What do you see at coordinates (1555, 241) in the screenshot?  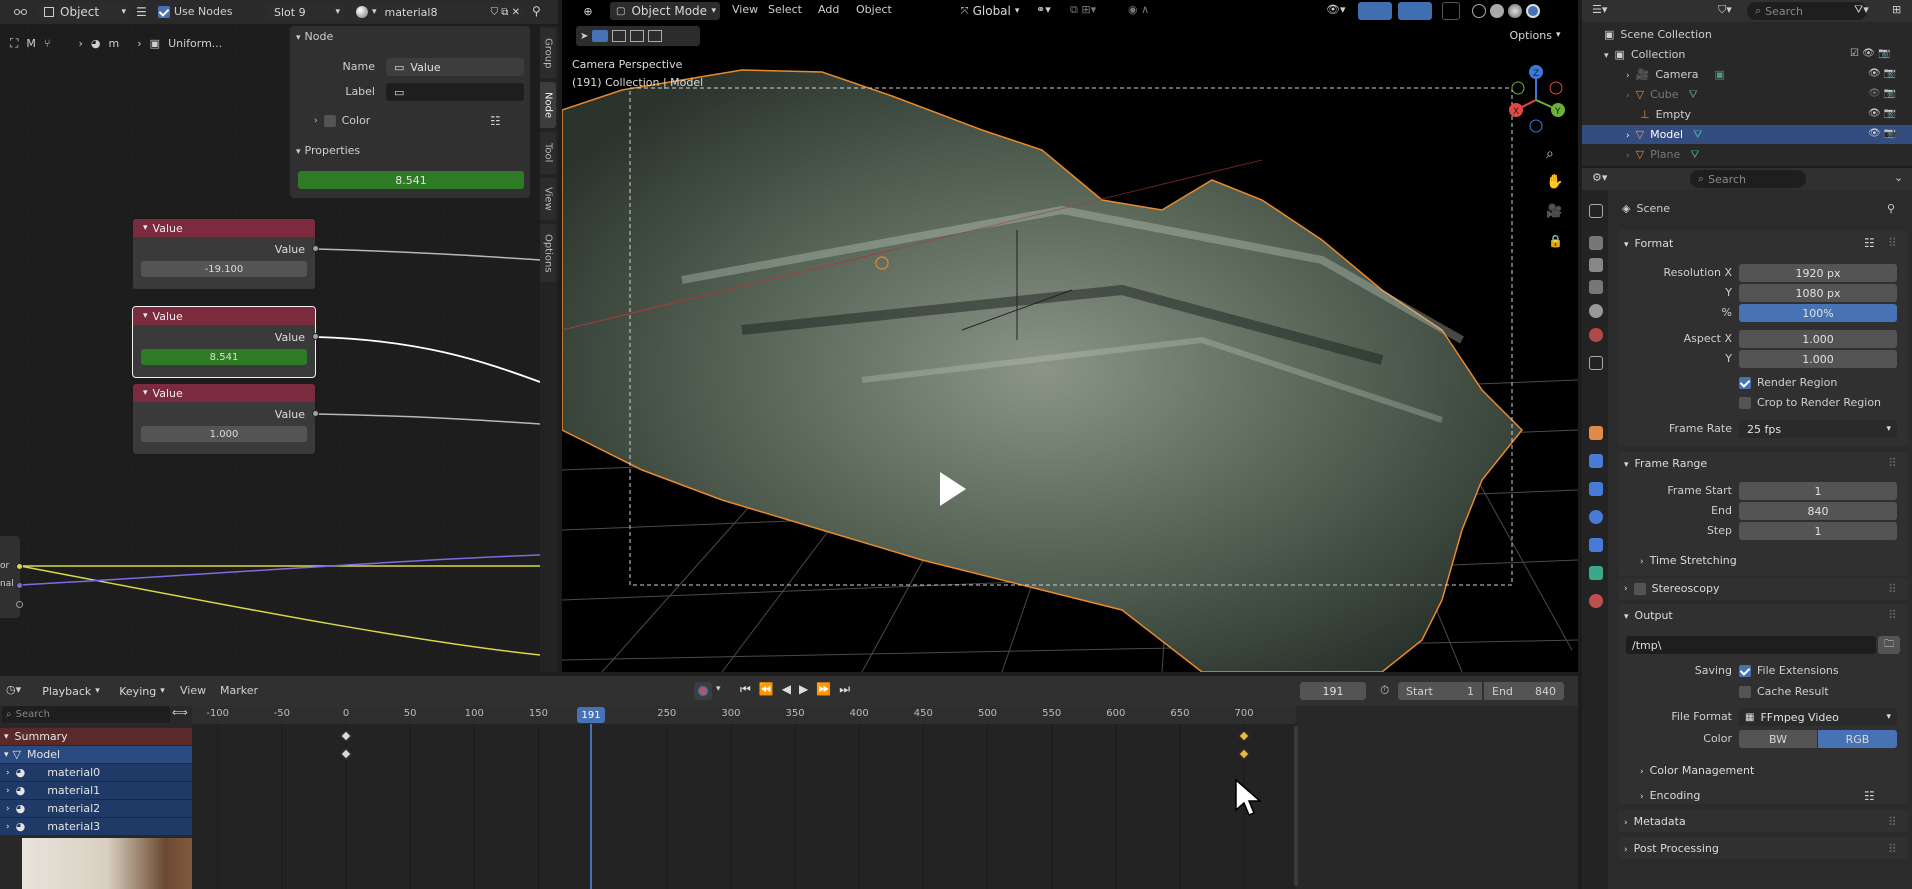 I see `lock-camera-icon: 🔒` at bounding box center [1555, 241].